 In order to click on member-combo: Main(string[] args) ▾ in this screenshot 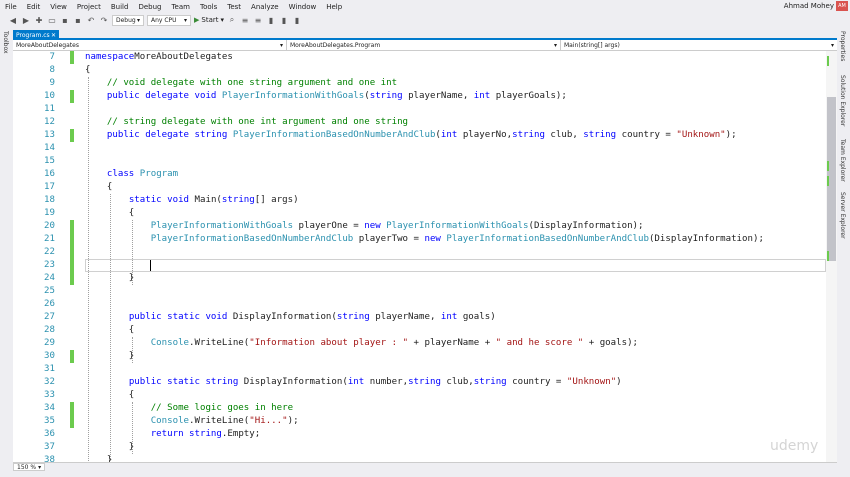, I will do `click(699, 45)`.